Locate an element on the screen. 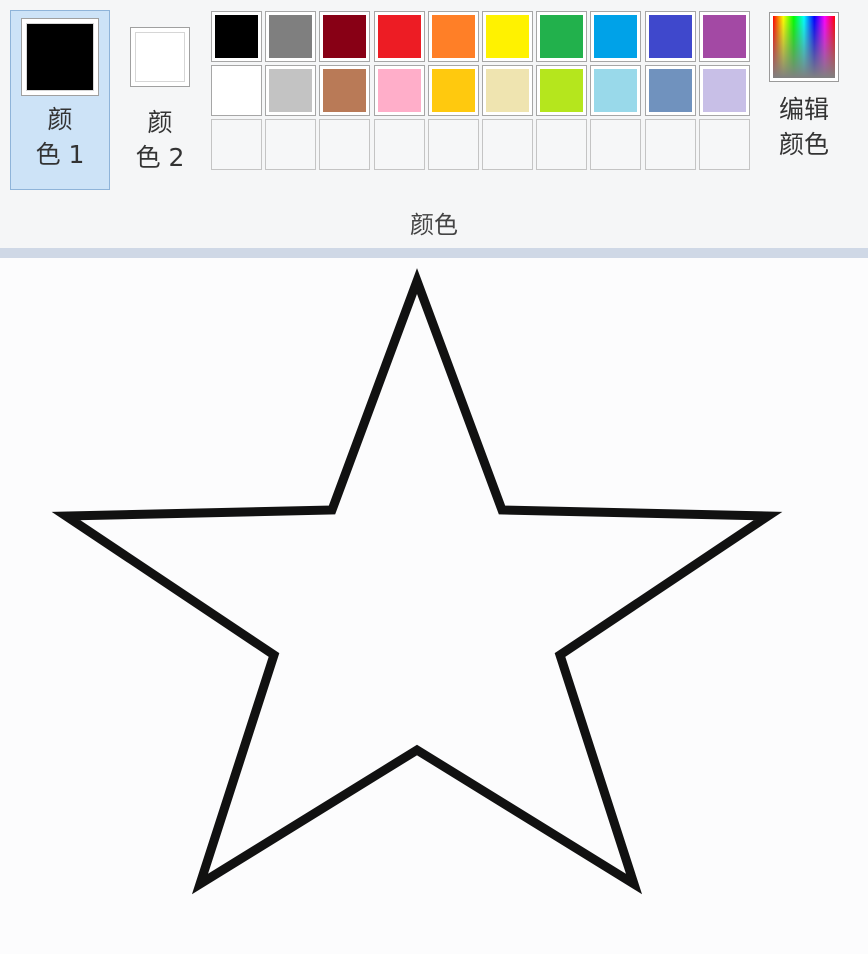 Image resolution: width=868 pixels, height=954 pixels. palette-swatch-r2c7 is located at coordinates (561, 90).